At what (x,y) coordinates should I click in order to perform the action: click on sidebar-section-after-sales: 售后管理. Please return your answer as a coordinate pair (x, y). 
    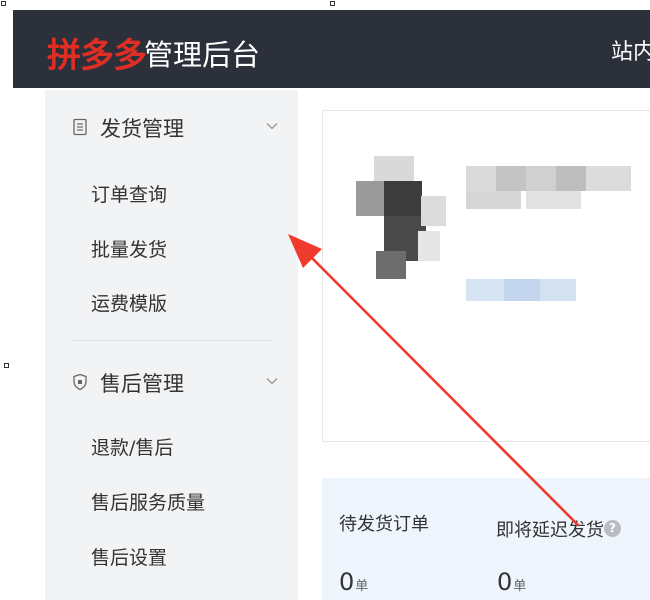
    Looking at the image, I should click on (171, 382).